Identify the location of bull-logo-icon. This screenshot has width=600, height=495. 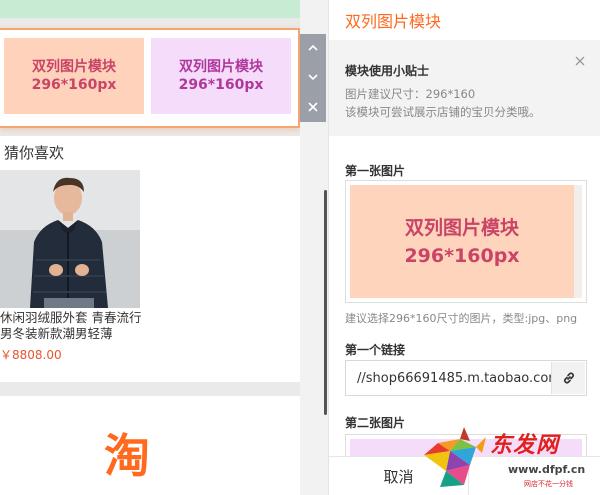
(455, 457).